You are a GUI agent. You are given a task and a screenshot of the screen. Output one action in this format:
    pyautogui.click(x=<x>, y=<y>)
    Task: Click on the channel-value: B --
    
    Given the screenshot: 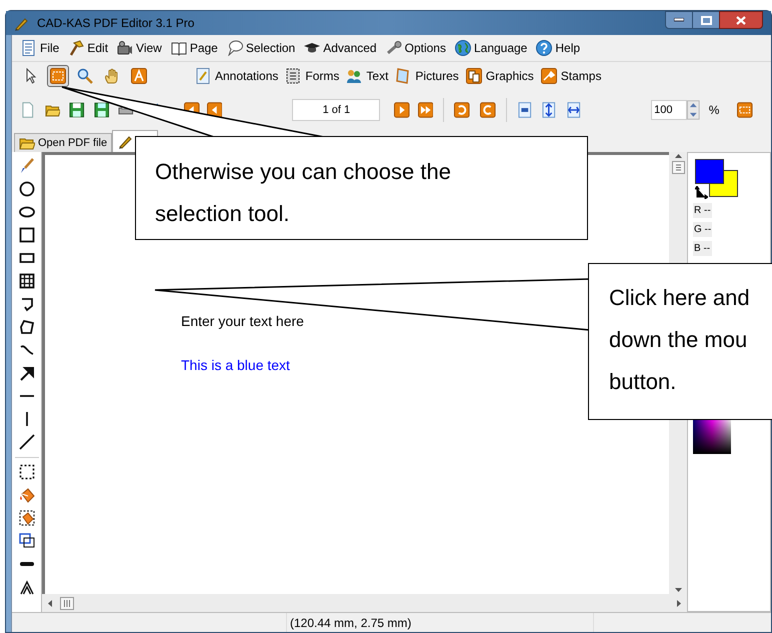 What is the action you would take?
    pyautogui.click(x=702, y=248)
    